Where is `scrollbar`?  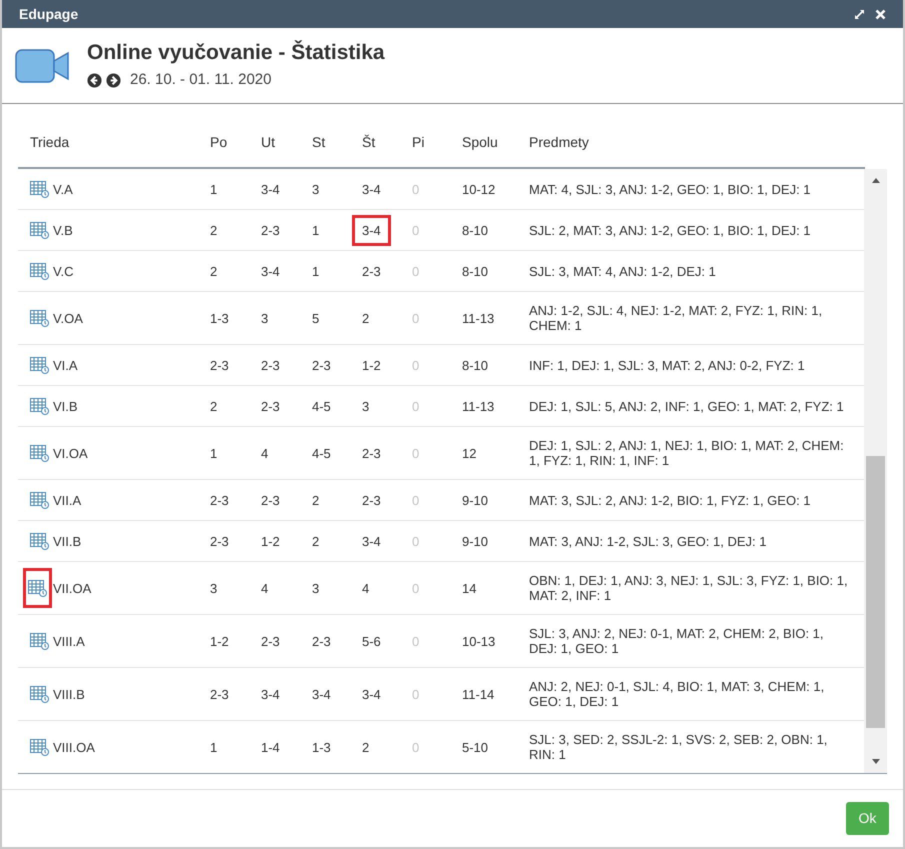
scrollbar is located at coordinates (875, 471).